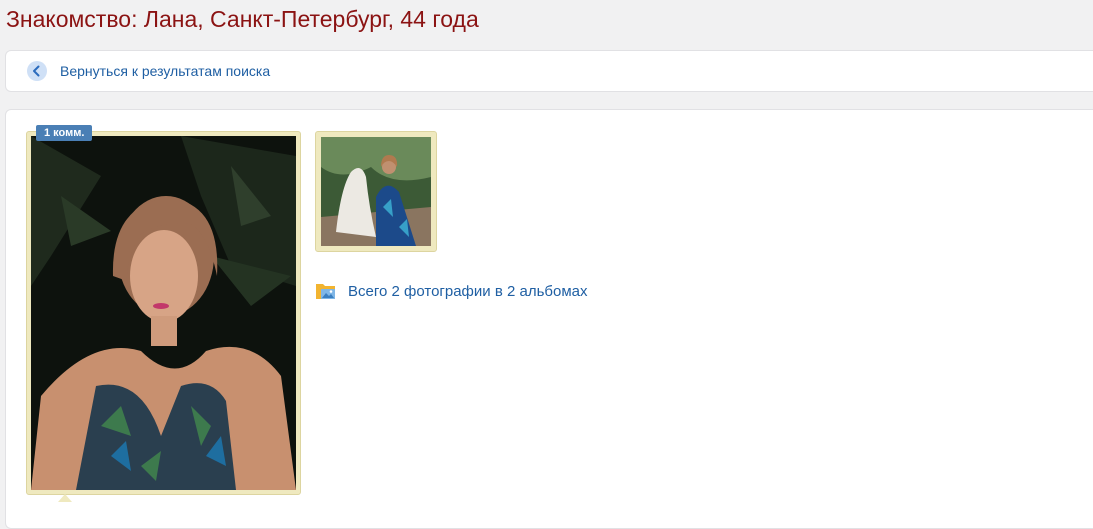  I want to click on back-to-search-link: Вернуться к результатам поиска, so click(165, 71).